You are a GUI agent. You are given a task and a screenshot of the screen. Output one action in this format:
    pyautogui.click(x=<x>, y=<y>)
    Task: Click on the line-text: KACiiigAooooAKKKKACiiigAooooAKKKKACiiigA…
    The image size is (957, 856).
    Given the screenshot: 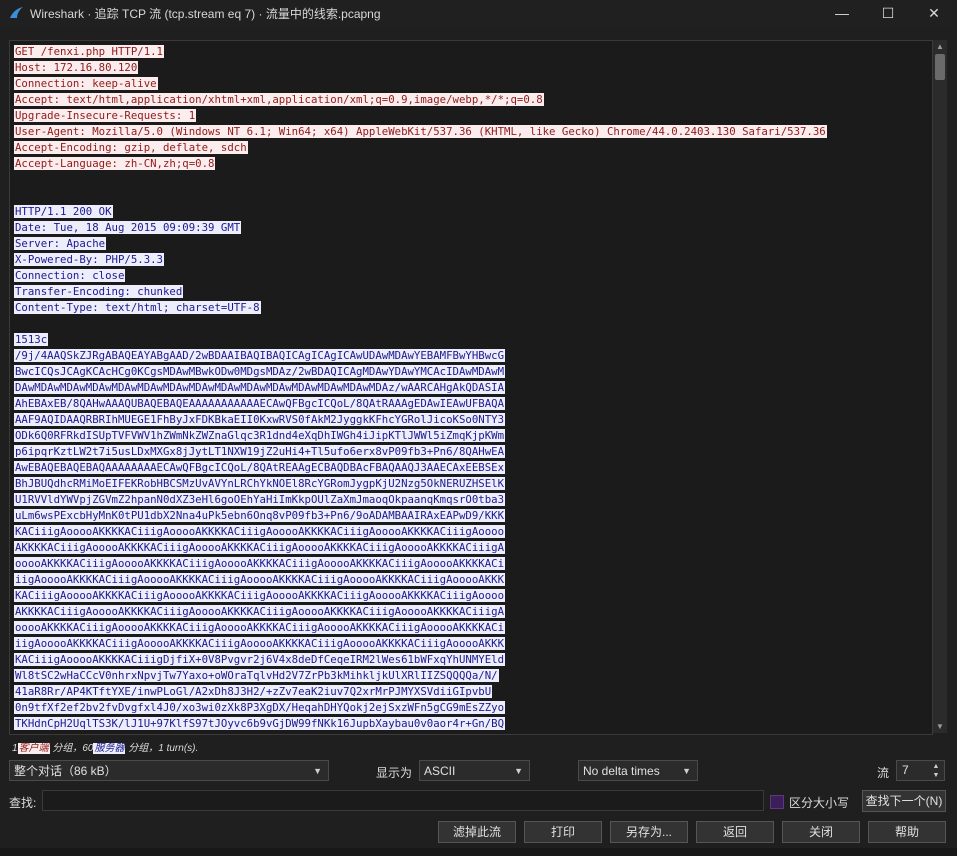 What is the action you would take?
    pyautogui.click(x=260, y=531)
    